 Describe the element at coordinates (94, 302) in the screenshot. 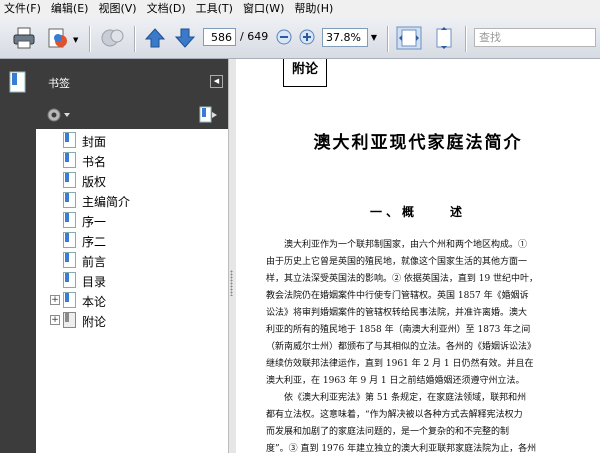

I see `bookmark-label: 本论` at that location.